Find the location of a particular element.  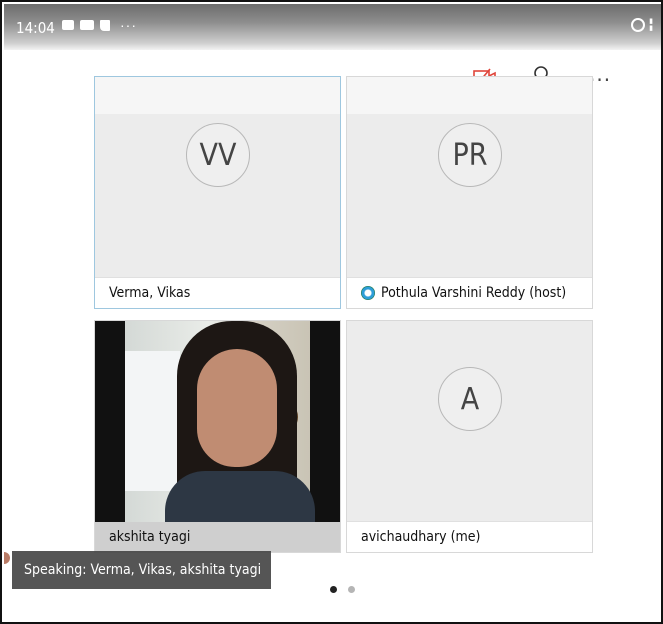

participant-name-label: avichaudhary (me) is located at coordinates (421, 537).